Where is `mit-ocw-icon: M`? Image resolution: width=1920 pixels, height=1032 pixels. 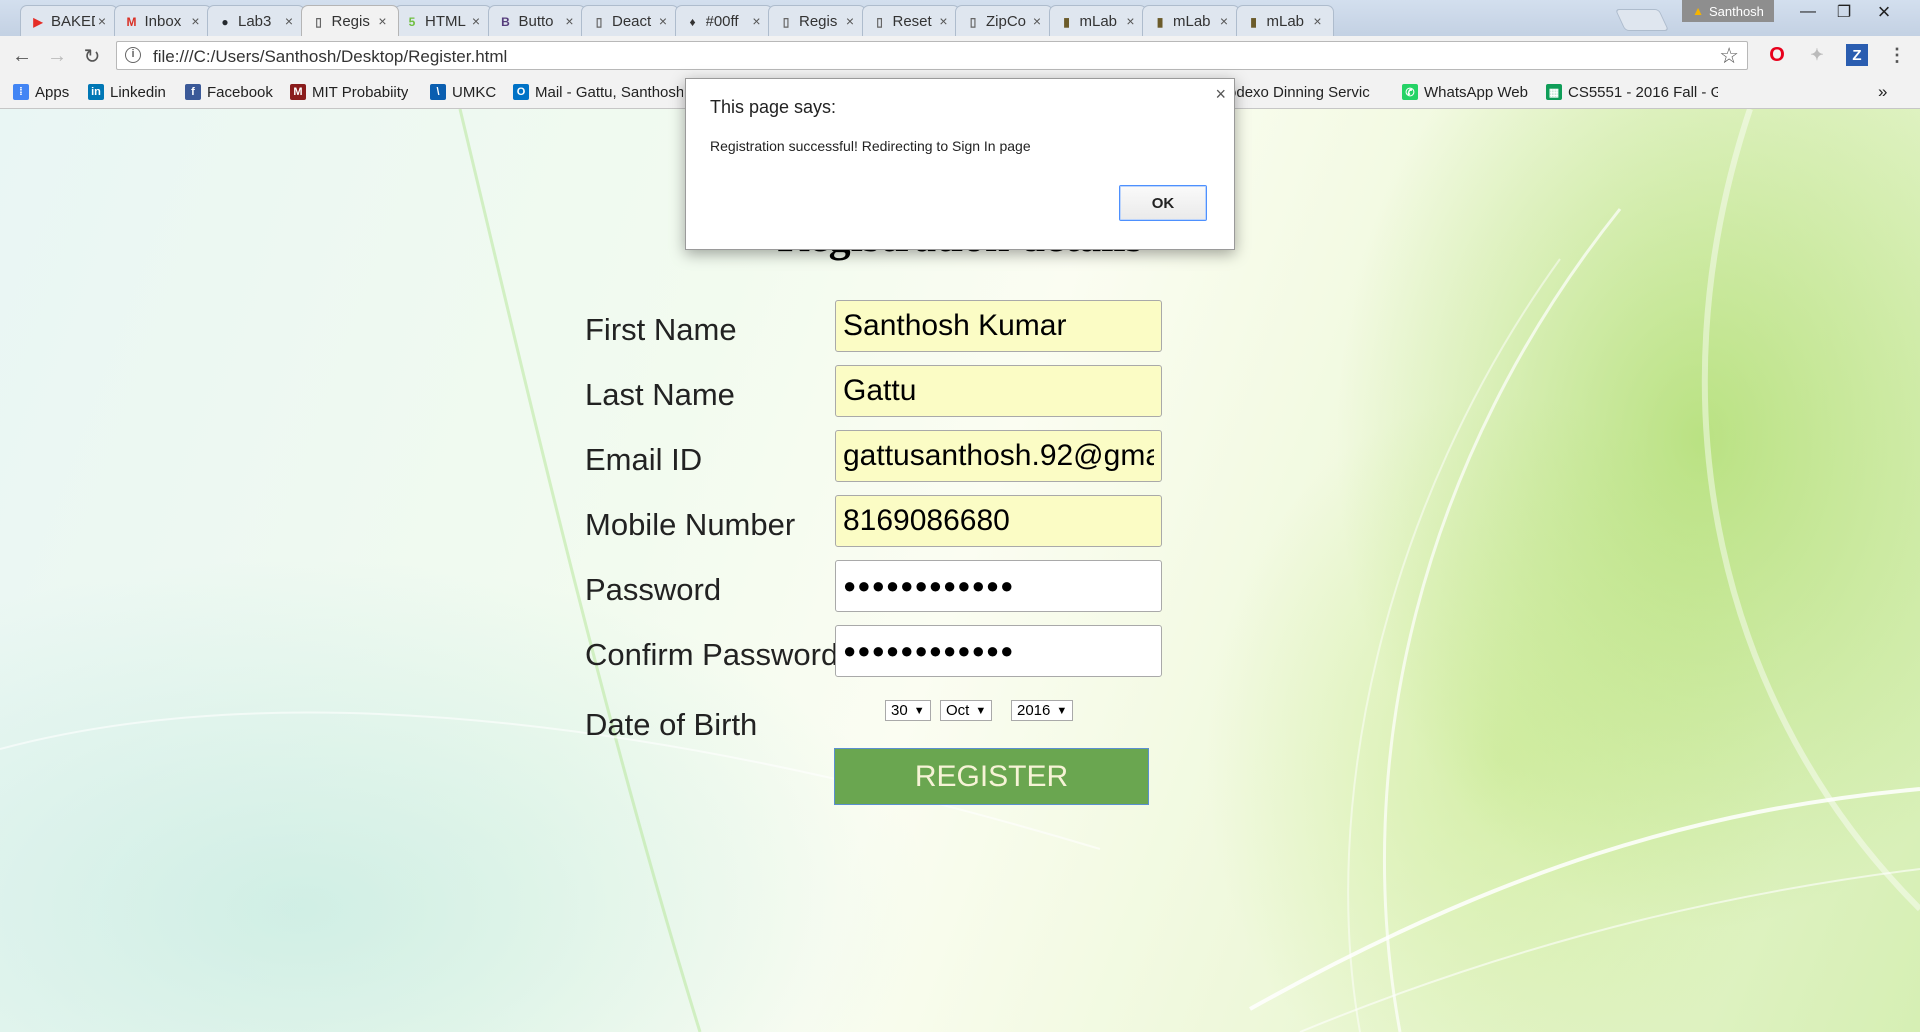
mit-ocw-icon: M is located at coordinates (298, 92).